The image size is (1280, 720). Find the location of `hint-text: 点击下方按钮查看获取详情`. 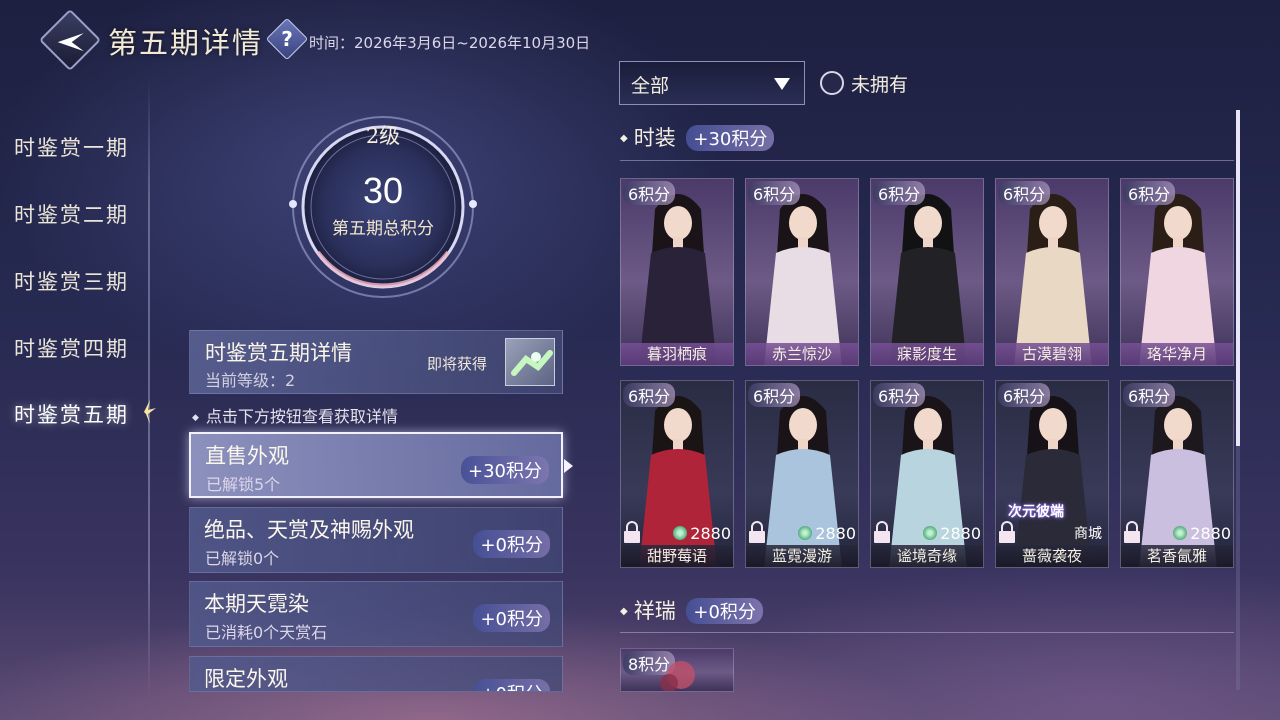

hint-text: 点击下方按钮查看获取详情 is located at coordinates (295, 415).